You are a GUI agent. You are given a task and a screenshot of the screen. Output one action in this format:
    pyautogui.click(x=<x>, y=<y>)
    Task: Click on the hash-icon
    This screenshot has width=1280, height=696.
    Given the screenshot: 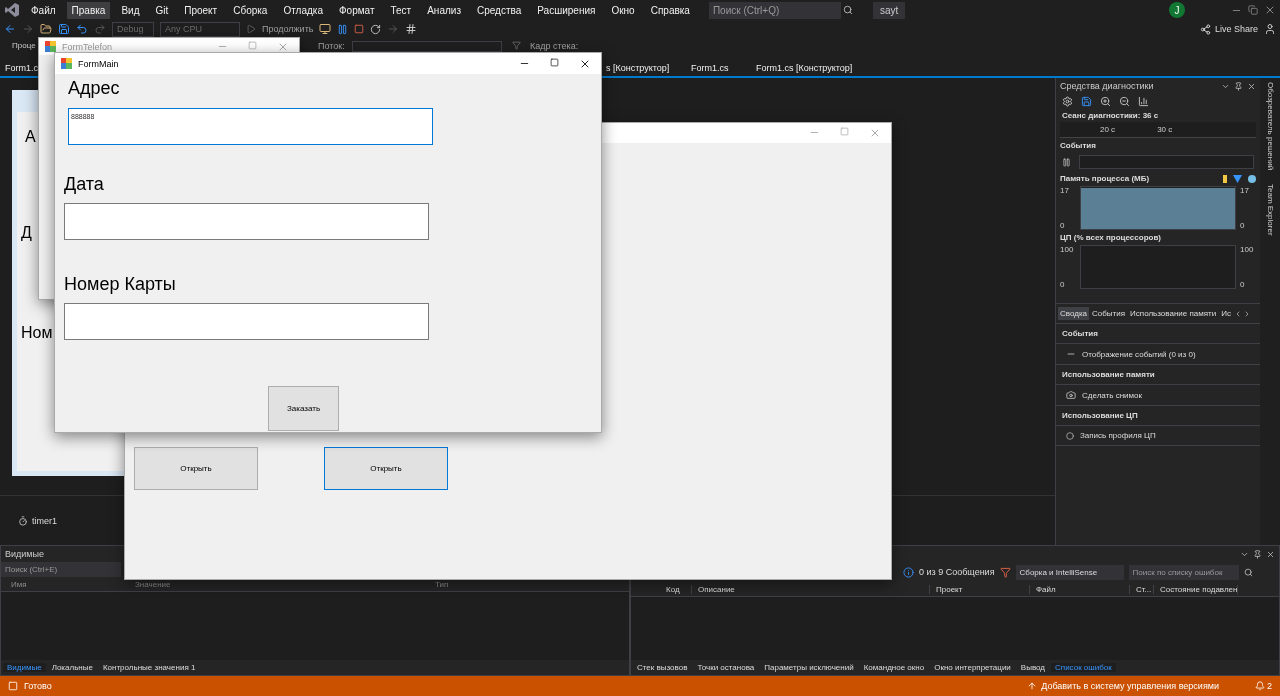 What is the action you would take?
    pyautogui.click(x=411, y=29)
    